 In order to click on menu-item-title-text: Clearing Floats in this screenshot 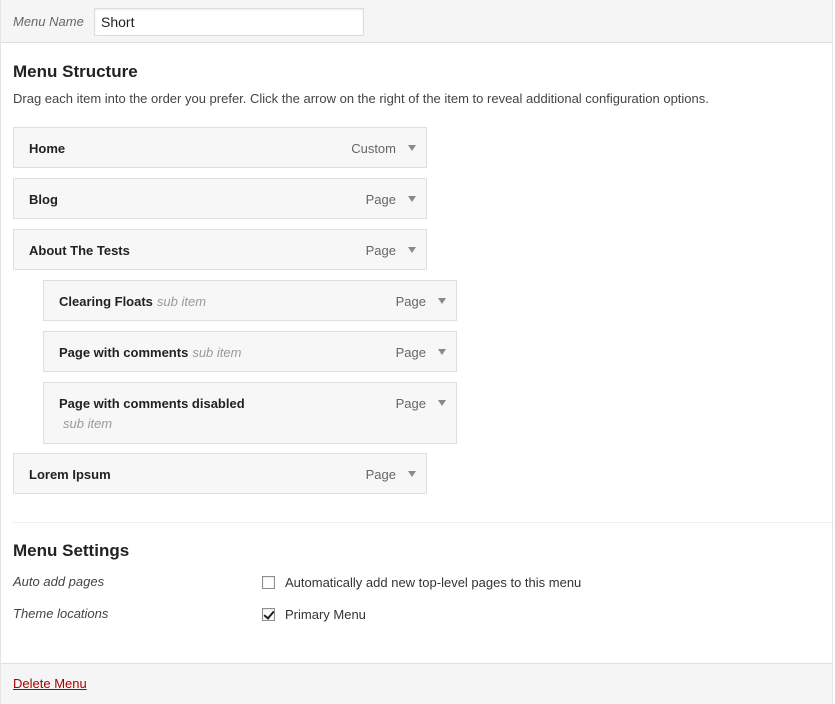, I will do `click(106, 301)`.